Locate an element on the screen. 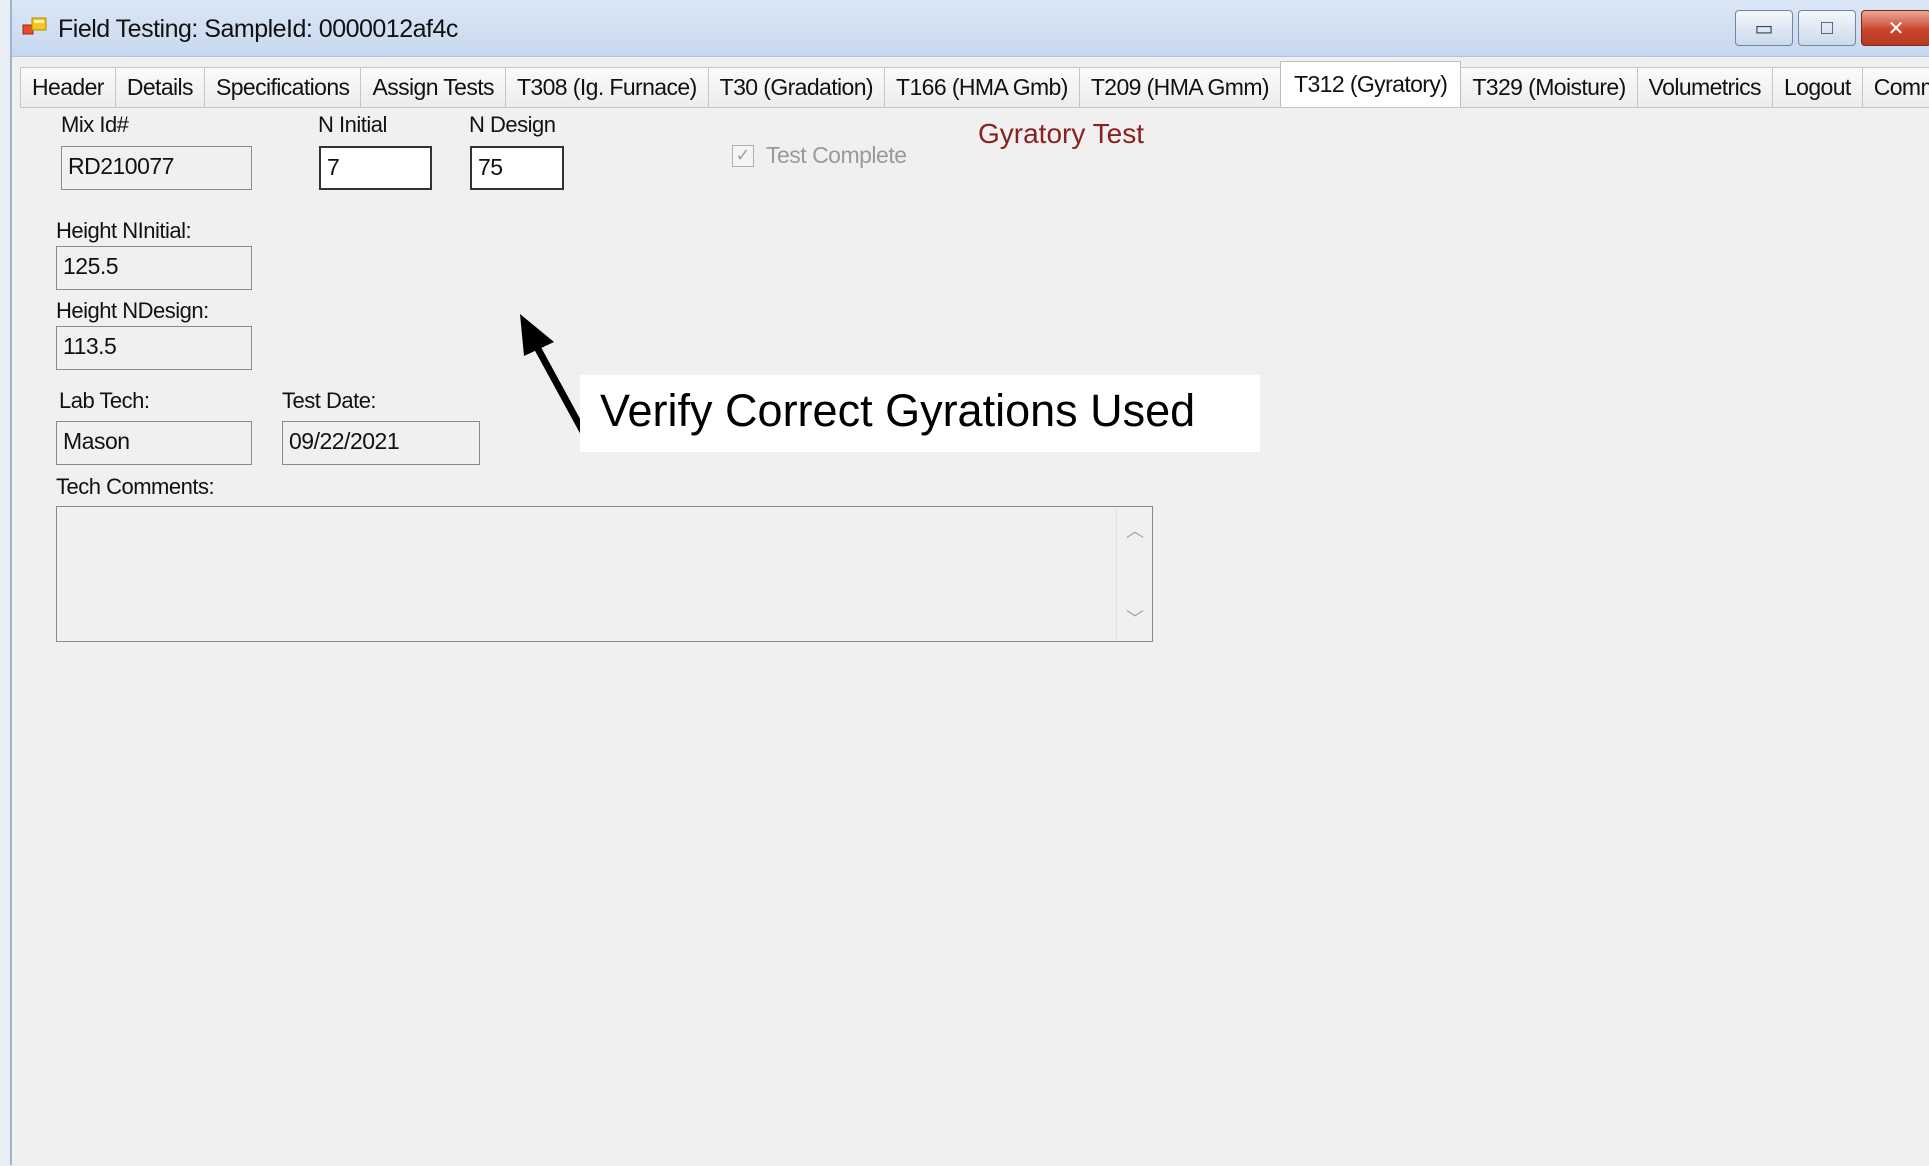 This screenshot has width=1929, height=1166. tab-t209-hma-gmm: T209 (HMA Gmm) is located at coordinates (1179, 87).